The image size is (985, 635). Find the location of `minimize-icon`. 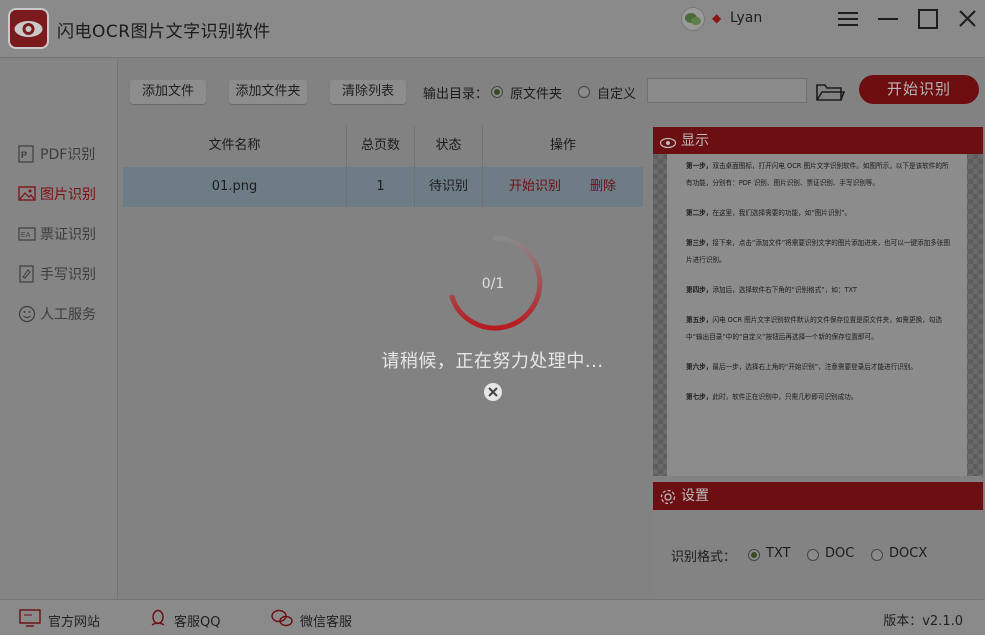

minimize-icon is located at coordinates (889, 19).